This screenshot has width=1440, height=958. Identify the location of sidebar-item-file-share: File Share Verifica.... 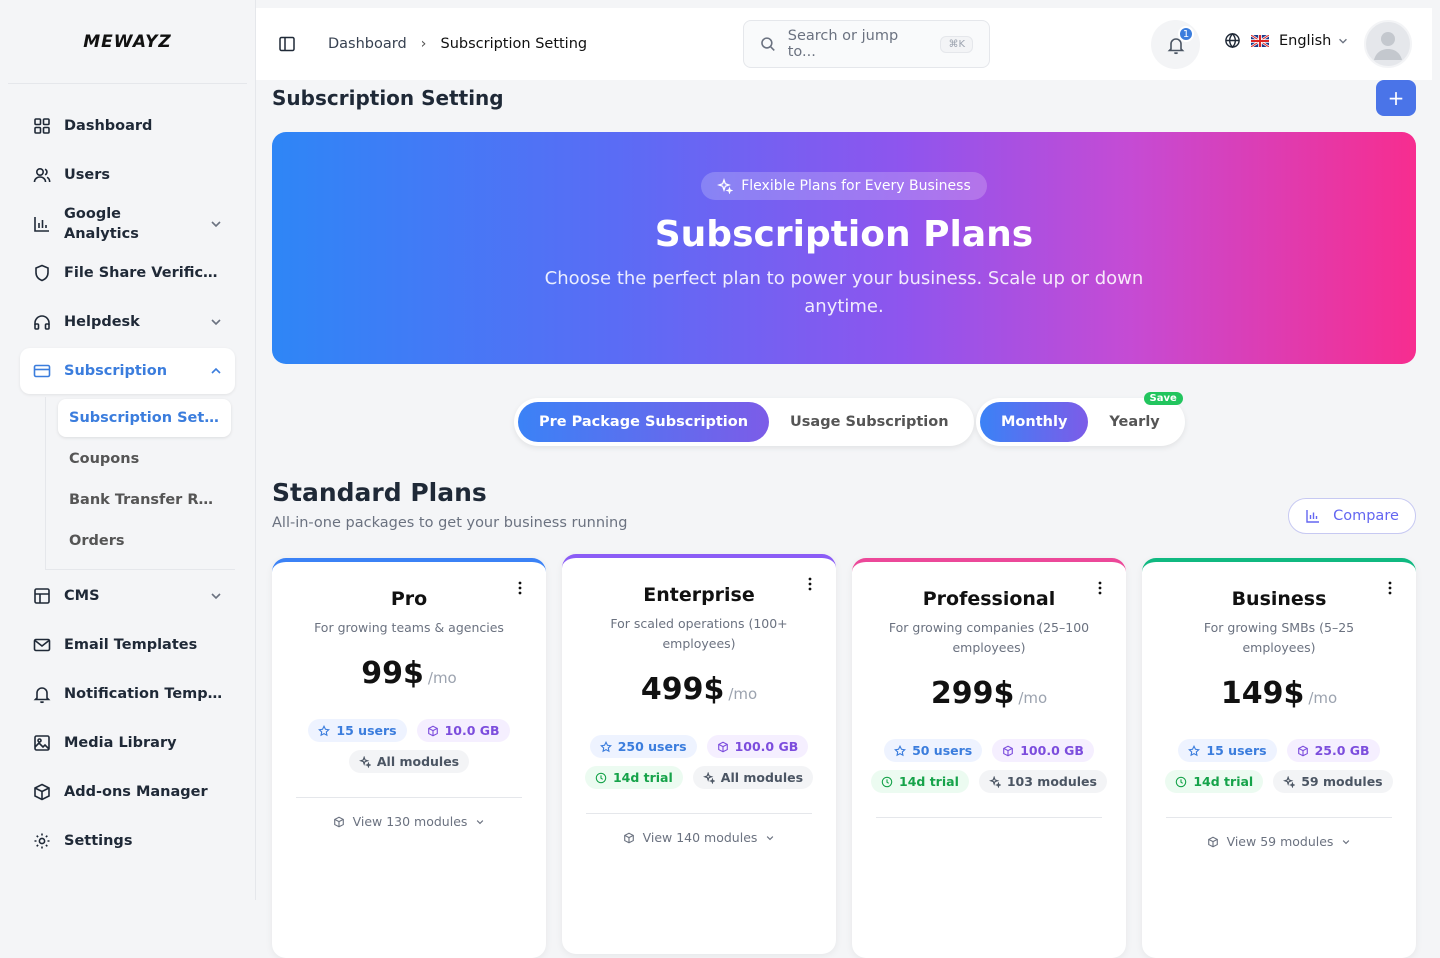
(127, 273).